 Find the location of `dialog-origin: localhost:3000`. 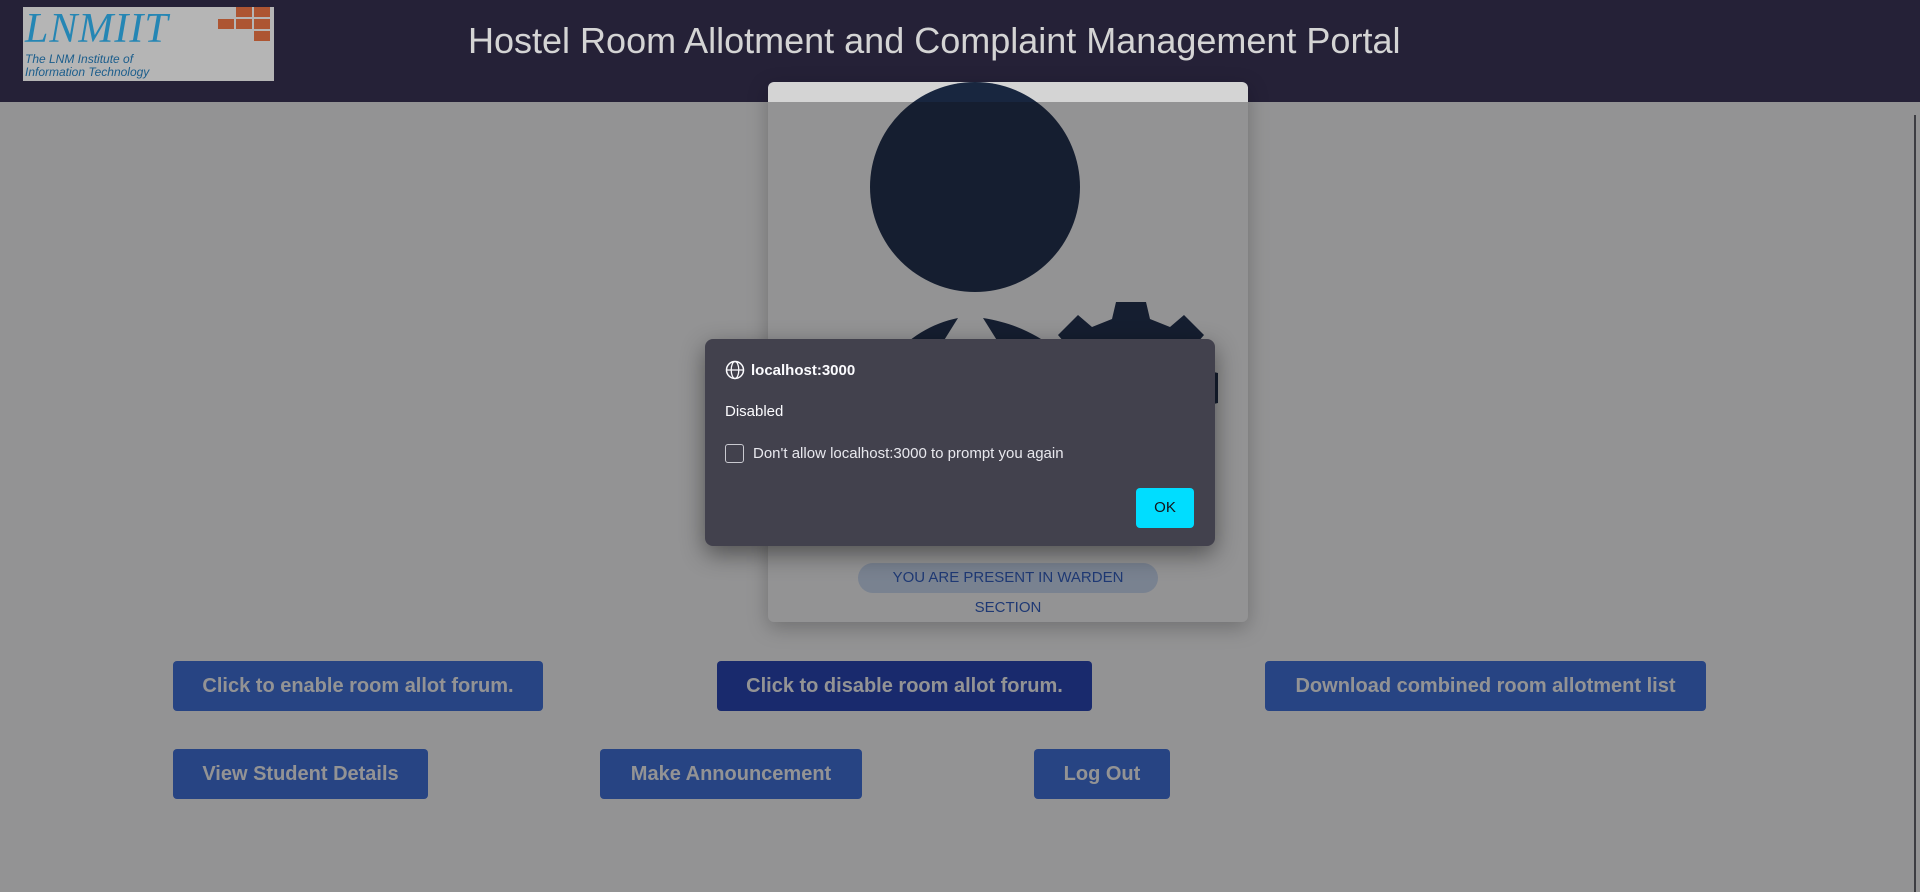

dialog-origin: localhost:3000 is located at coordinates (790, 370).